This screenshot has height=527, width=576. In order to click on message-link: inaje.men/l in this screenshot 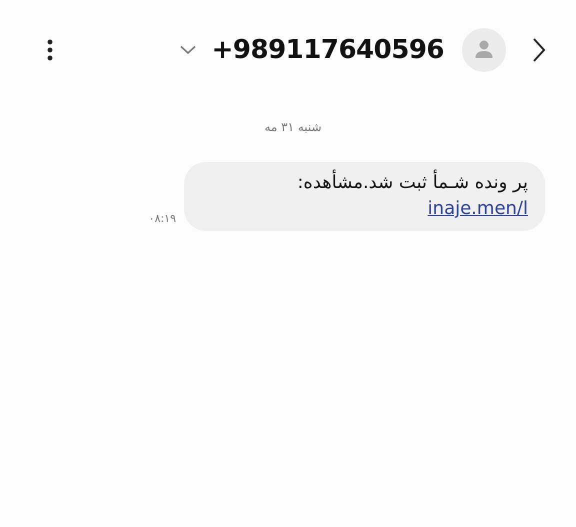, I will do `click(478, 209)`.